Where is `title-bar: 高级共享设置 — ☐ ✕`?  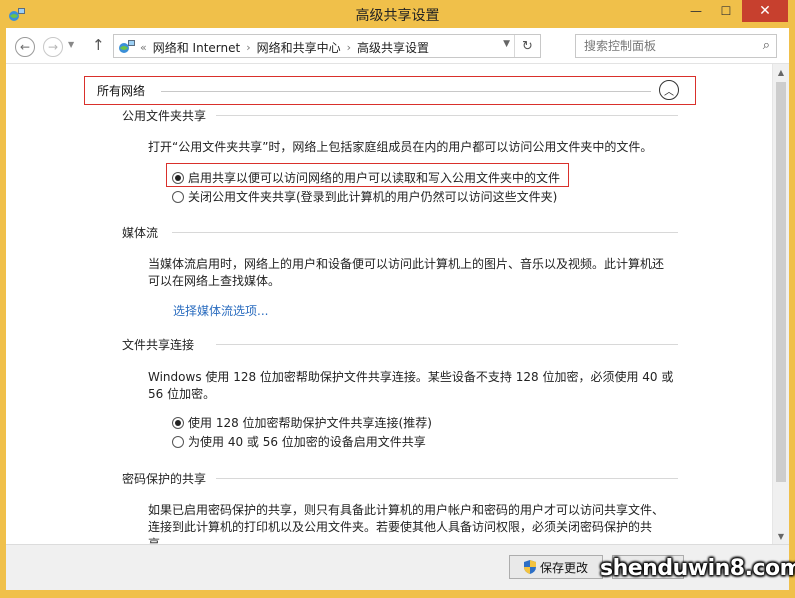 title-bar: 高级共享设置 — ☐ ✕ is located at coordinates (397, 14).